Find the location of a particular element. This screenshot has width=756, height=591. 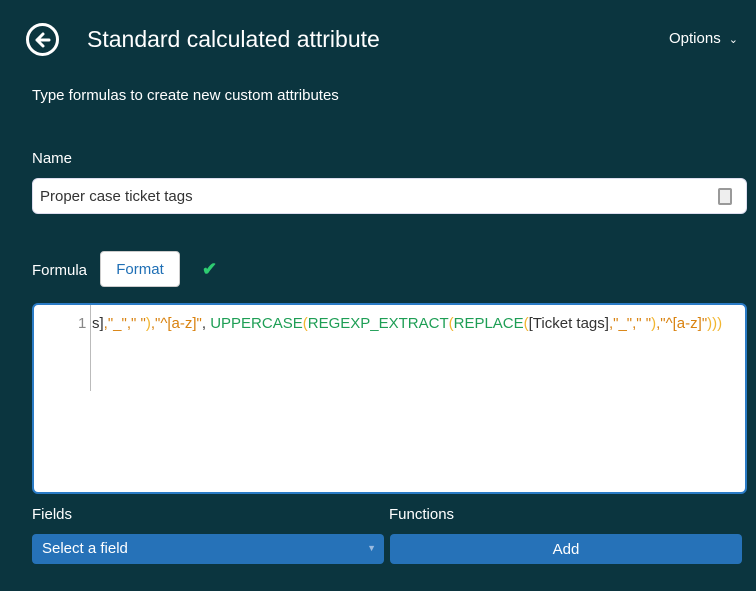

gutter-divider is located at coordinates (90, 348).